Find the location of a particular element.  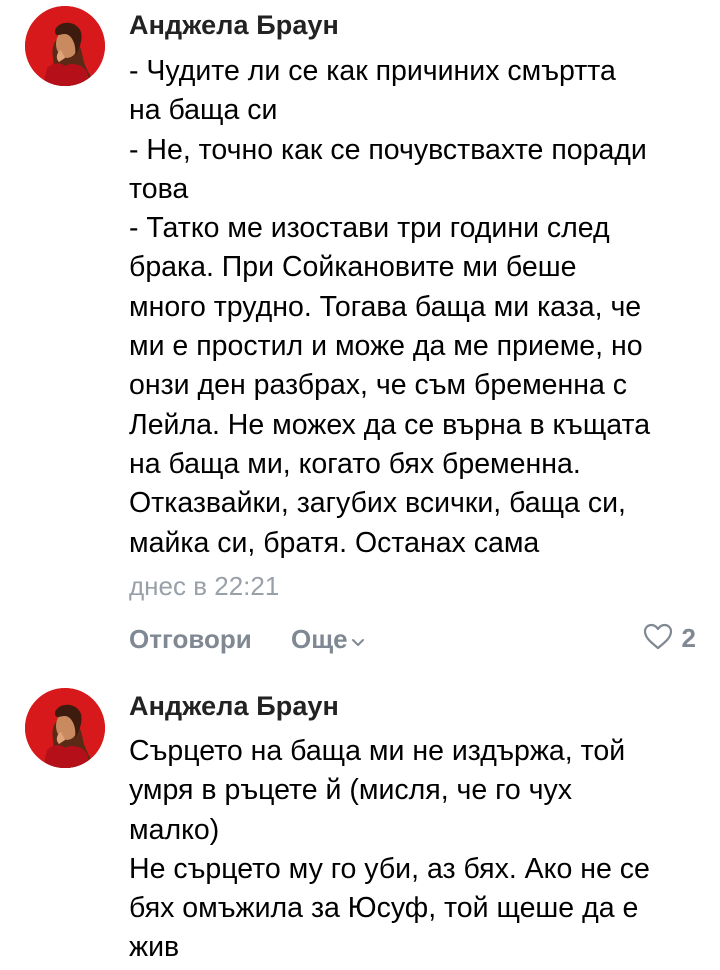

comment-text-line: майка си, братя. Останах сама is located at coordinates (334, 542).